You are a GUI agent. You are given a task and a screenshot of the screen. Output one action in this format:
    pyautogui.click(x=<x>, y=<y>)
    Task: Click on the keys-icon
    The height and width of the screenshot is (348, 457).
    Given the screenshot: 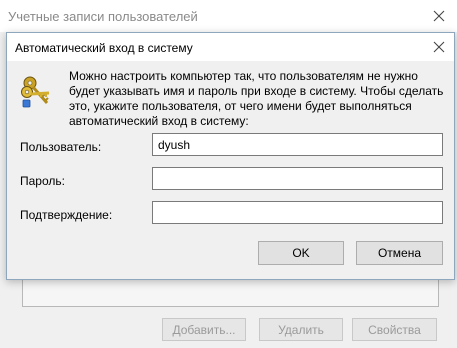 What is the action you would take?
    pyautogui.click(x=37, y=91)
    